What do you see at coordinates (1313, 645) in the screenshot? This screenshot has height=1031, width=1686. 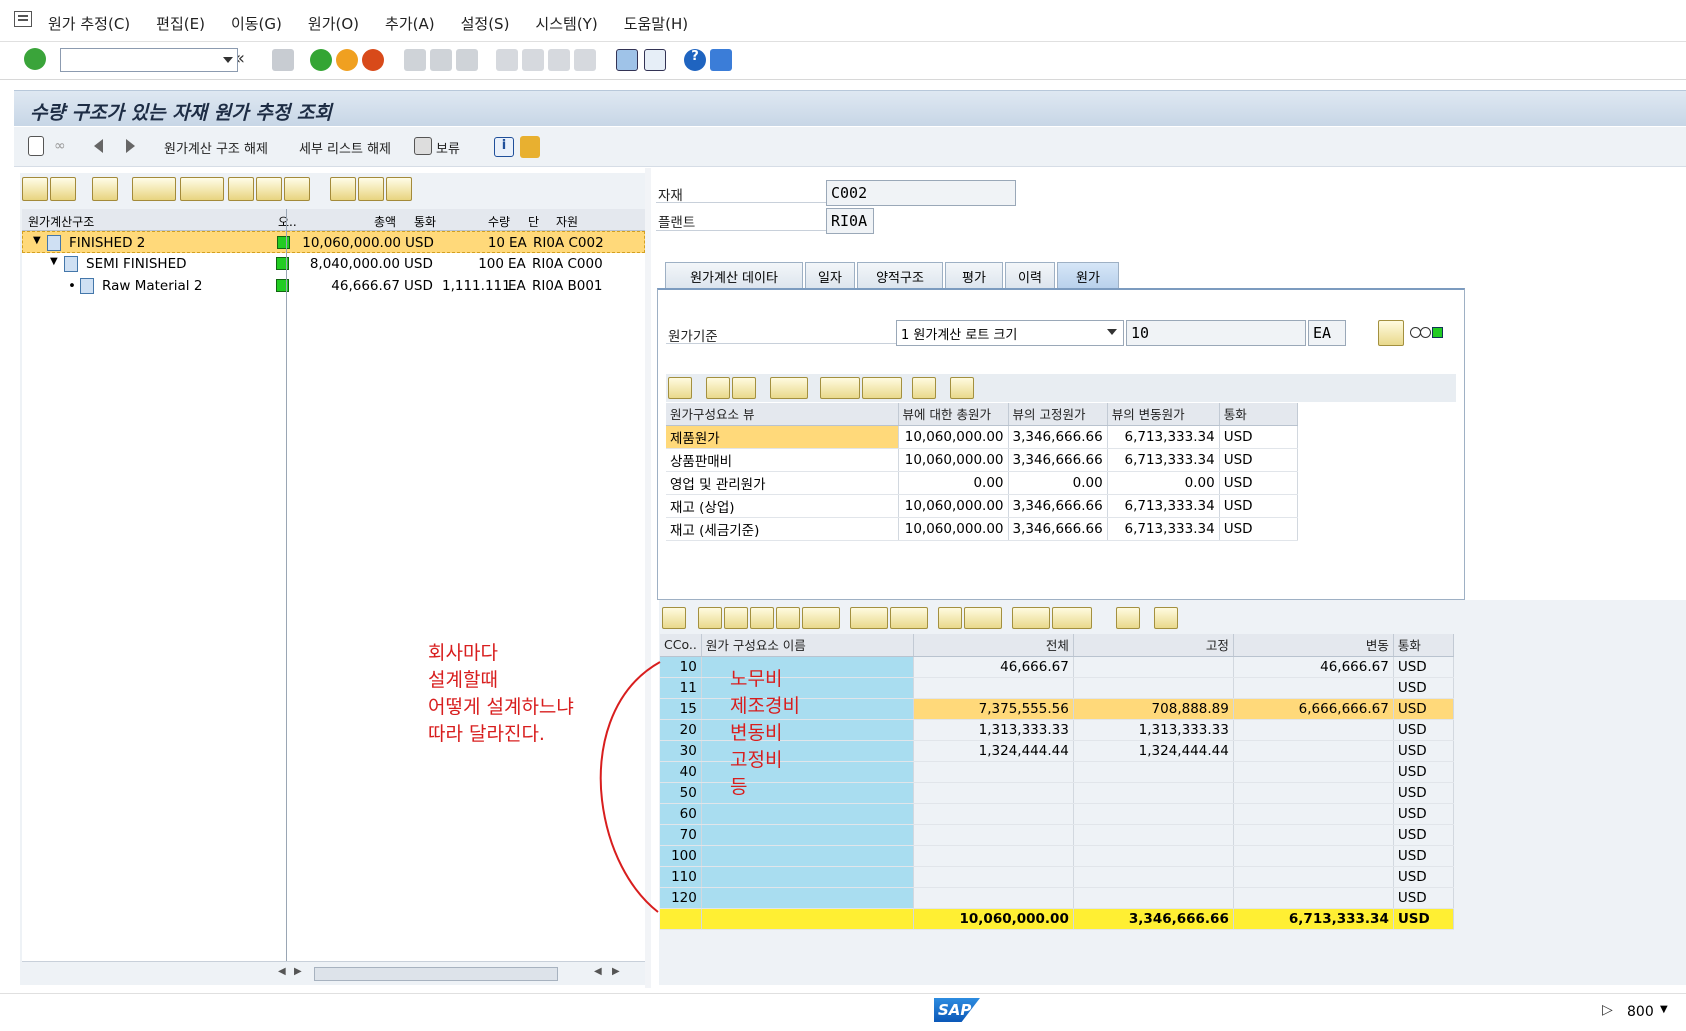 I see `col-variable: 변동` at bounding box center [1313, 645].